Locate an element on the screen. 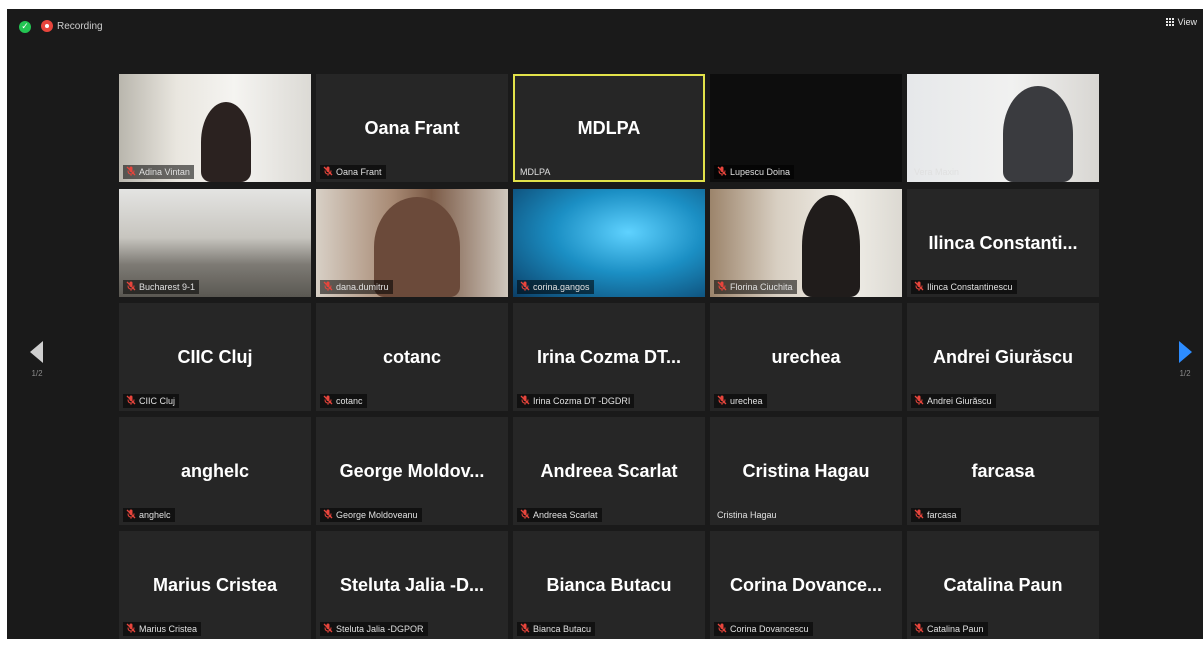 The image size is (1203, 646). chevron-right-icon is located at coordinates (1185, 352).